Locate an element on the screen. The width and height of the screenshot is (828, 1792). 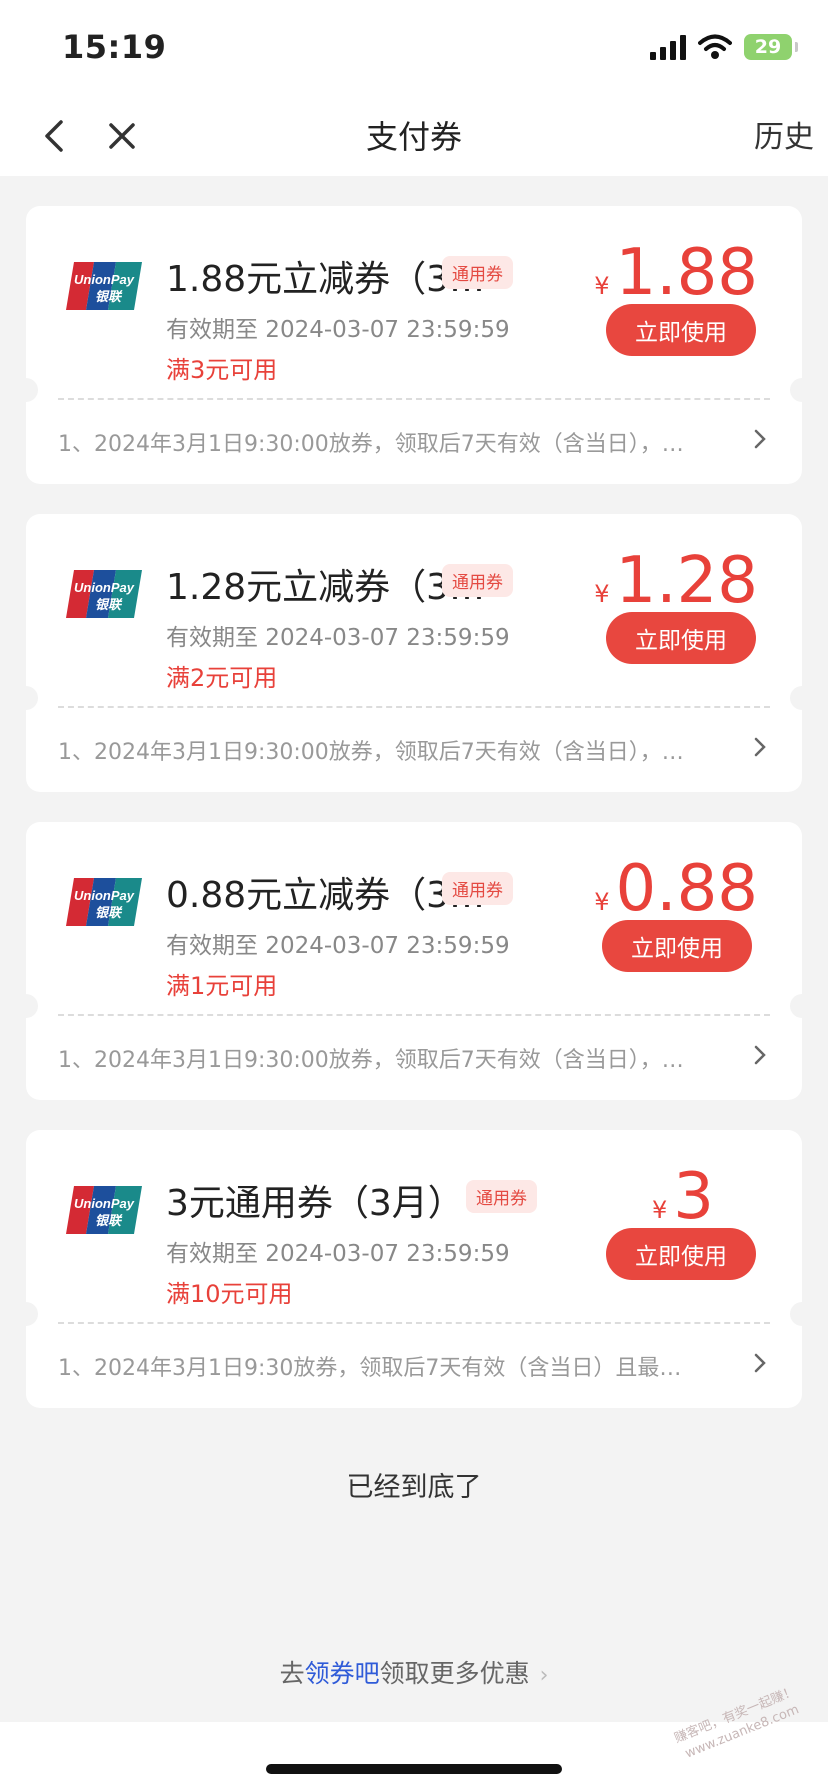
home-indicator is located at coordinates (414, 1769).